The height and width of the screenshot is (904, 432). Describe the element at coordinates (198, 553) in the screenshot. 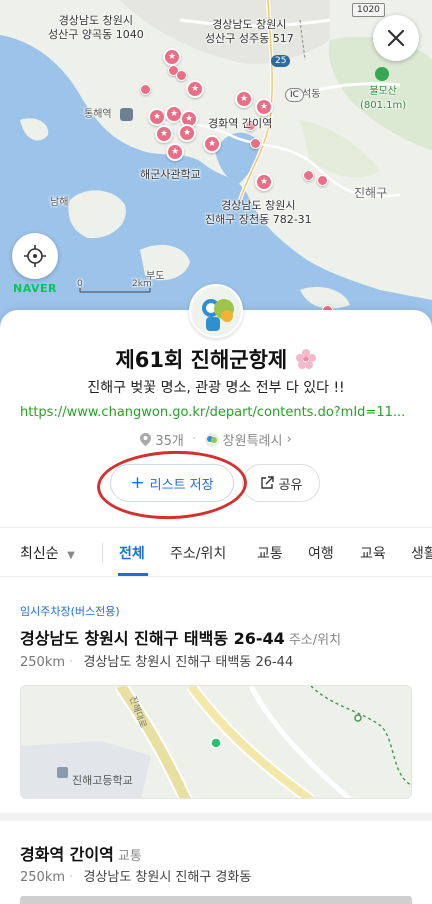

I see `tab-address: 주소/위치` at that location.